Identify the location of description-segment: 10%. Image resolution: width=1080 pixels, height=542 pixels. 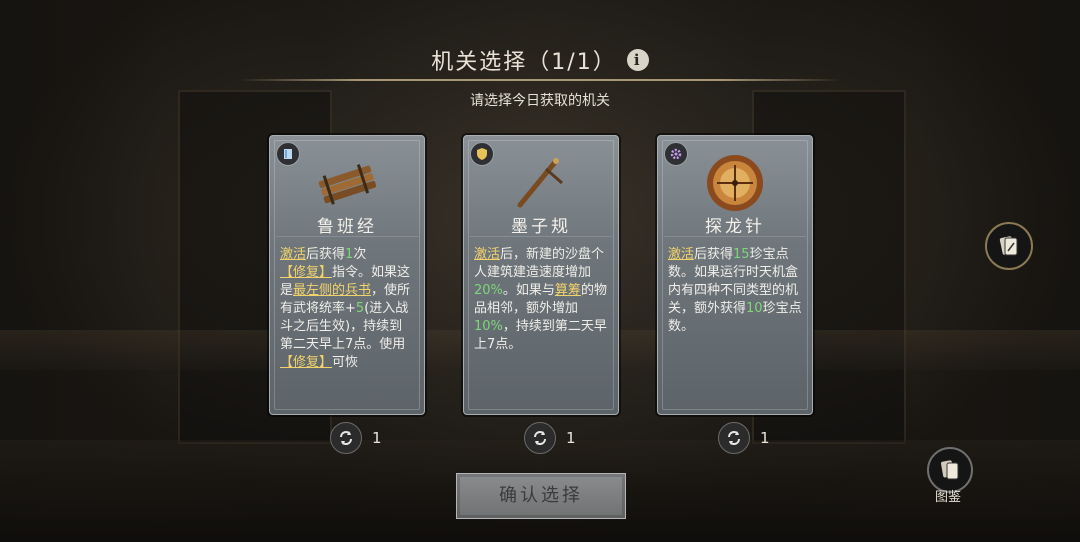
(488, 326).